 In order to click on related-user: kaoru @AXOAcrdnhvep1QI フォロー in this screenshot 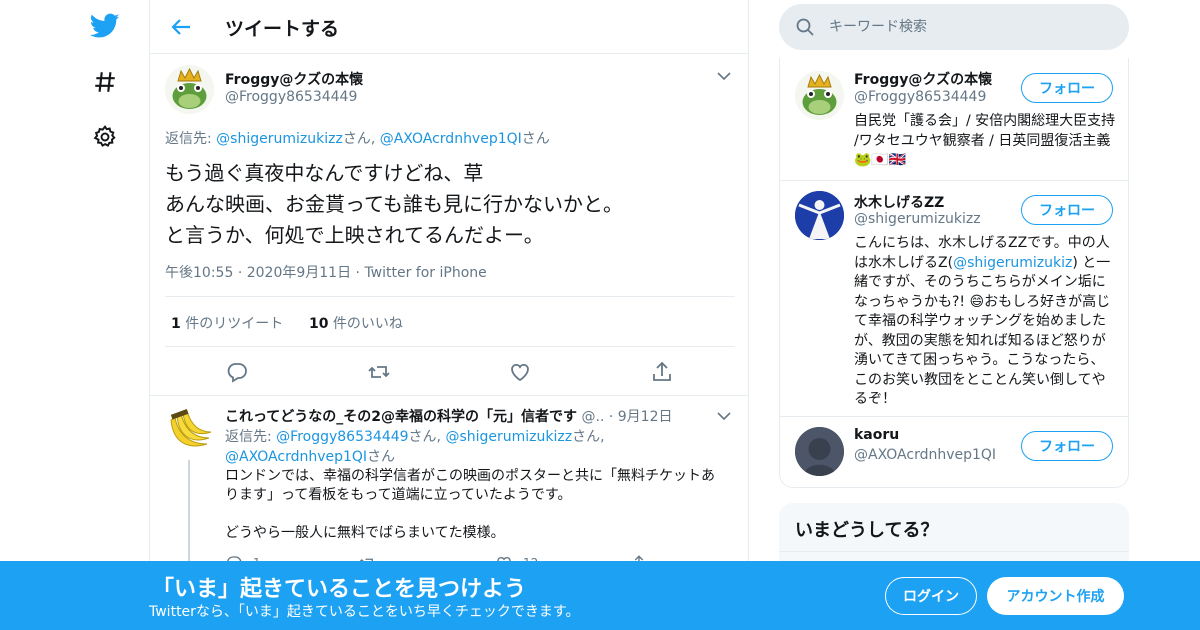, I will do `click(954, 452)`.